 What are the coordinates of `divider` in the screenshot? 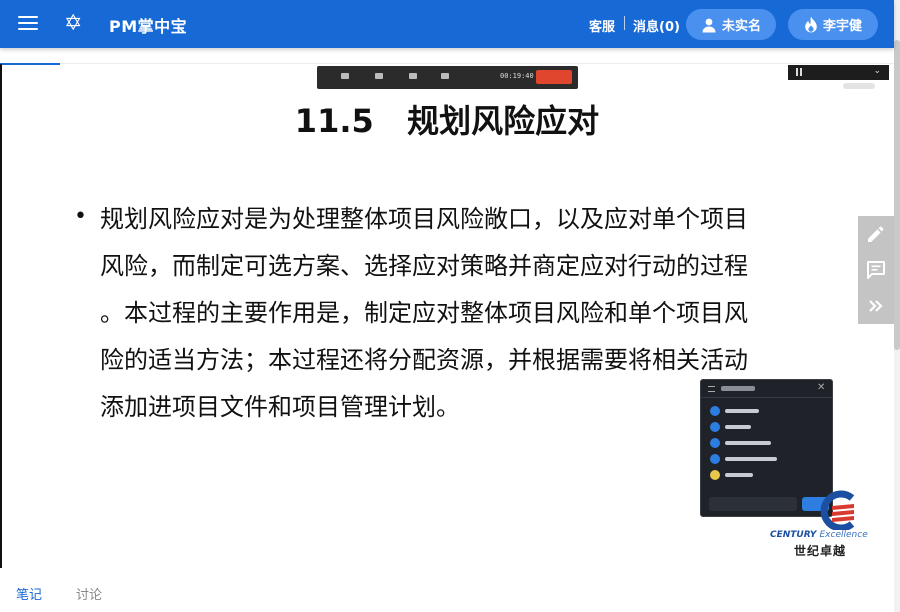 It's located at (477, 63).